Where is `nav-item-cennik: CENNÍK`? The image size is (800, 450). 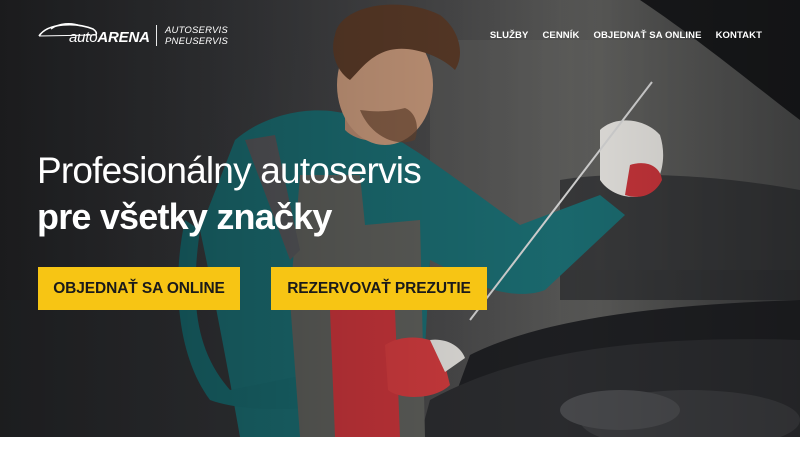
nav-item-cennik: CENNÍK is located at coordinates (560, 35).